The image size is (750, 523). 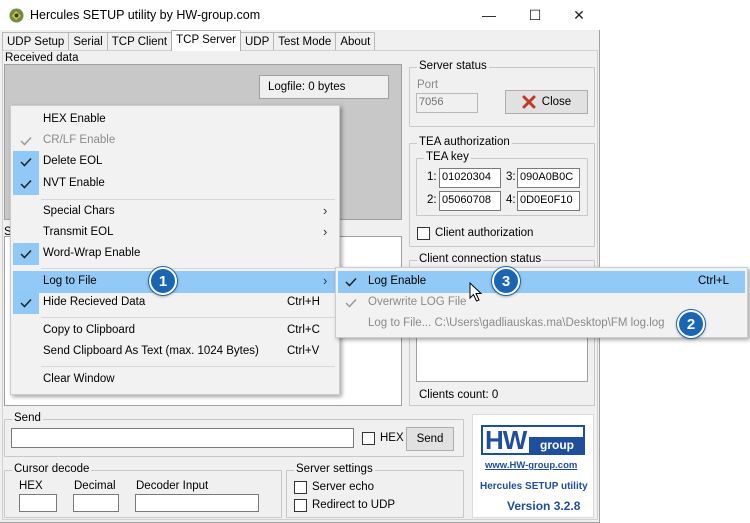 What do you see at coordinates (175, 380) in the screenshot?
I see `menu-clear-window: Clear Window` at bounding box center [175, 380].